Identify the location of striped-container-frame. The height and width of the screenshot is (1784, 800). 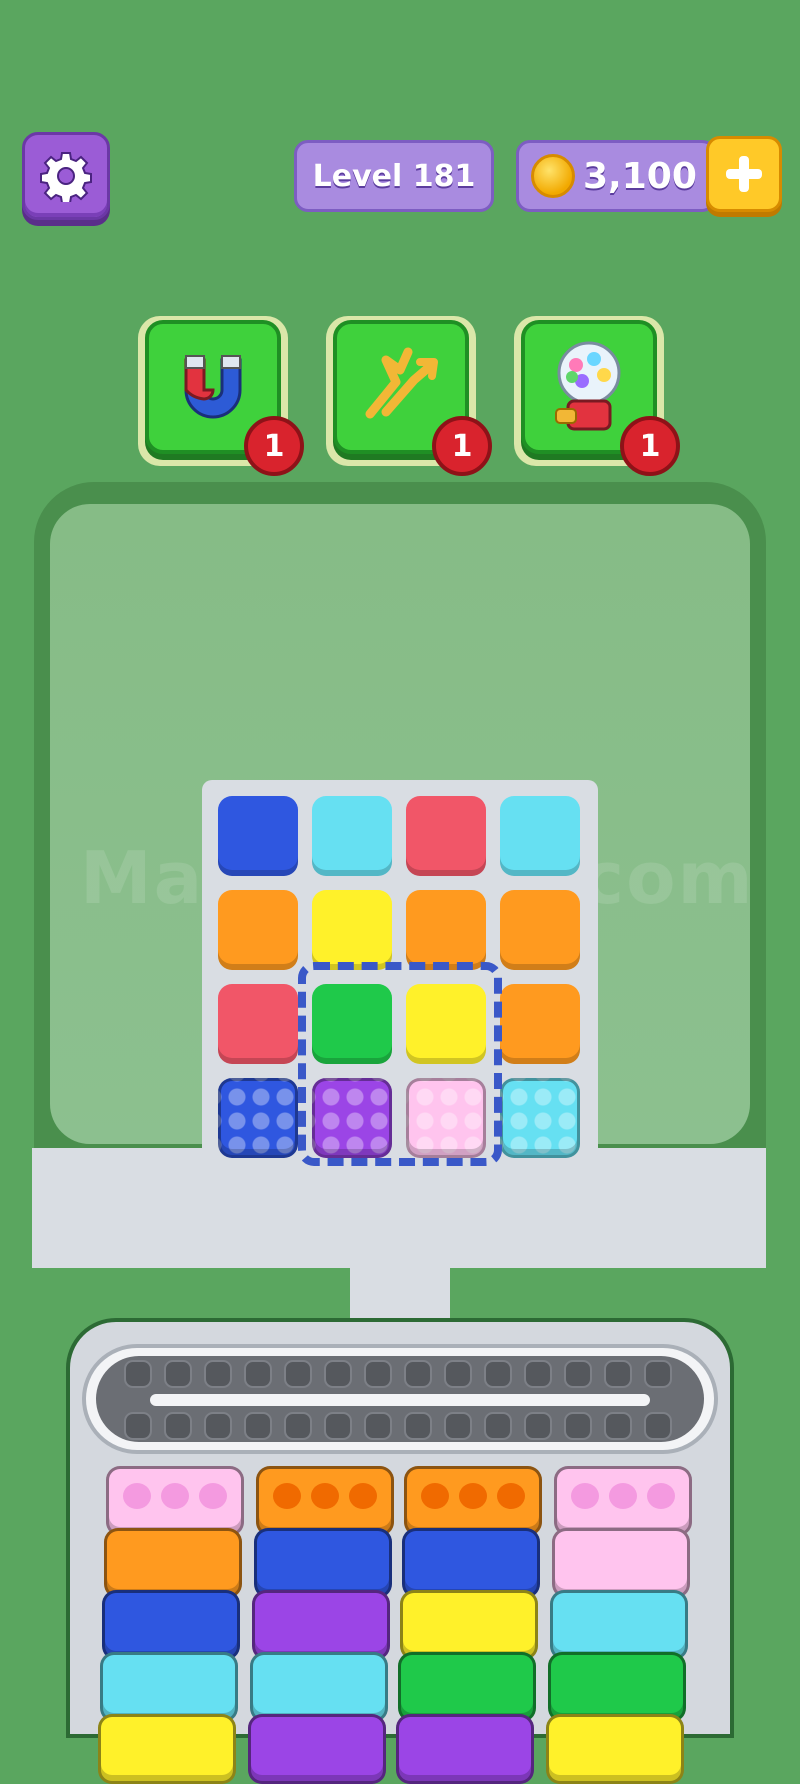
(400, 1064).